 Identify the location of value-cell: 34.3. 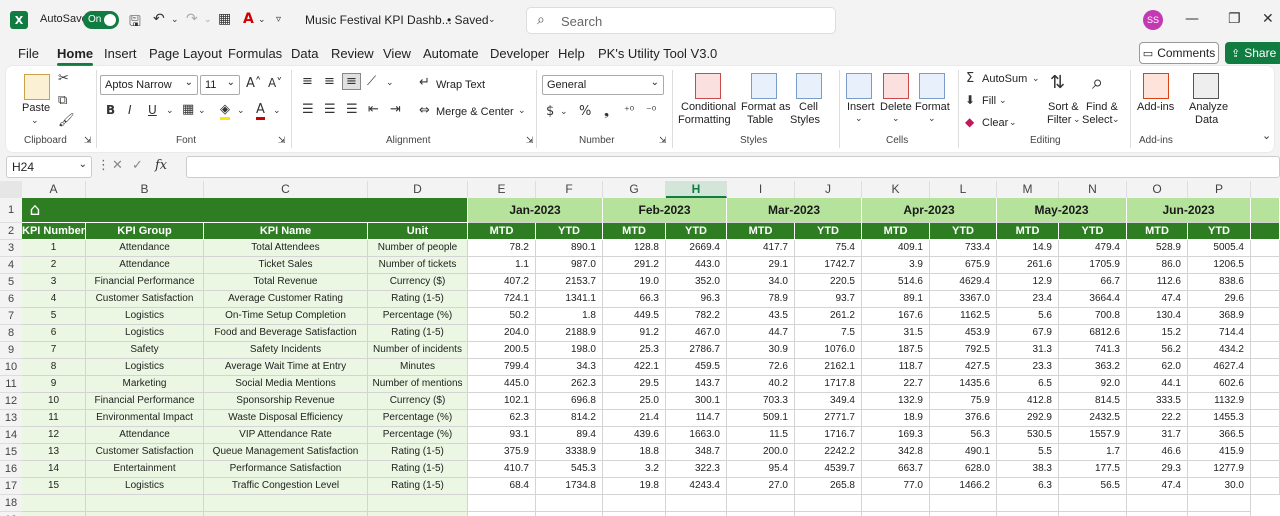
(569, 367).